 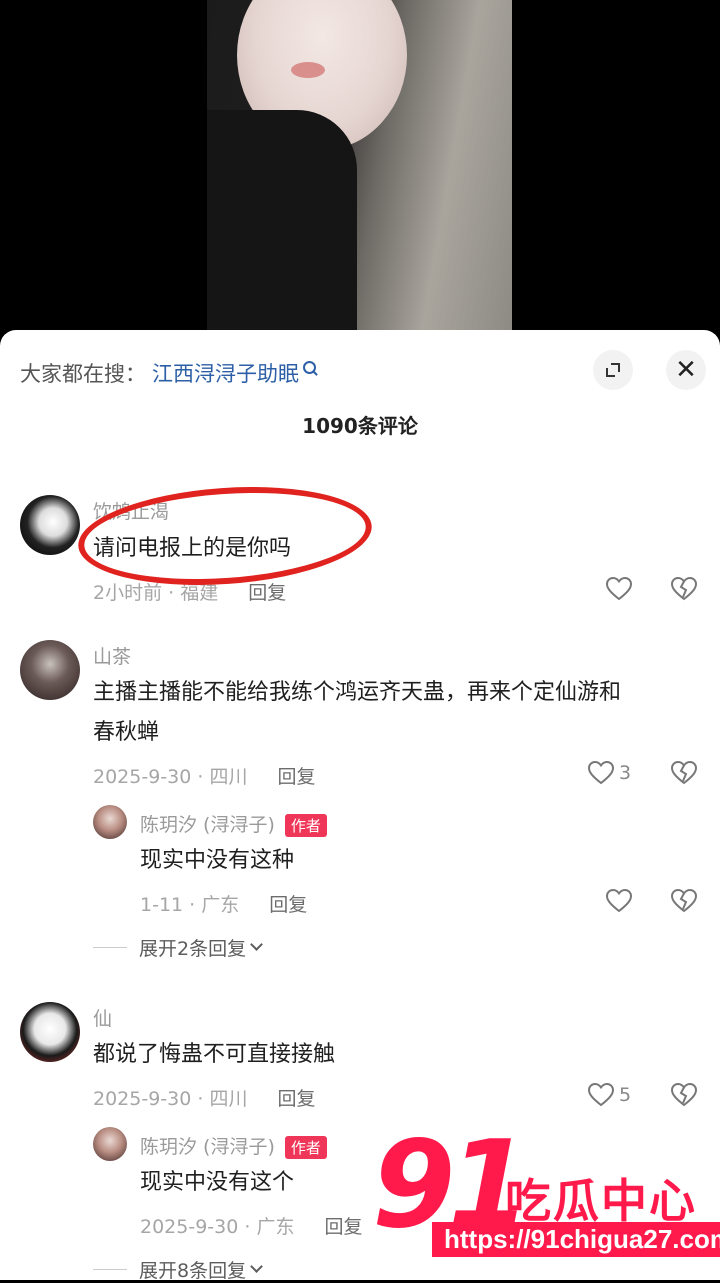 I want to click on expand-replies-label: 展开8条回复, so click(x=192, y=1269).